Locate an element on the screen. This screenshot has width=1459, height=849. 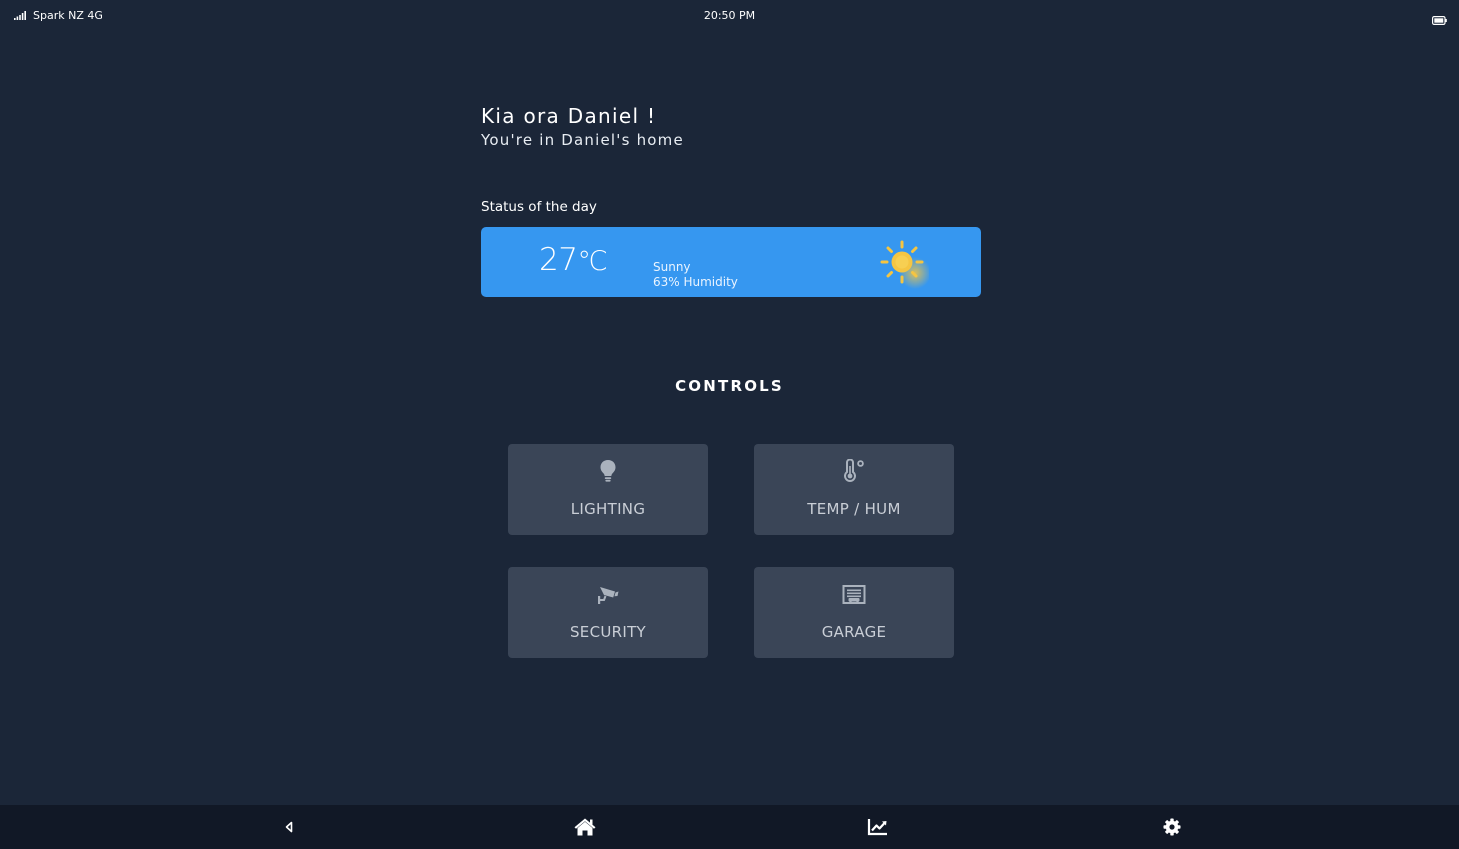
lighting-button: LIGHTING is located at coordinates (608, 489).